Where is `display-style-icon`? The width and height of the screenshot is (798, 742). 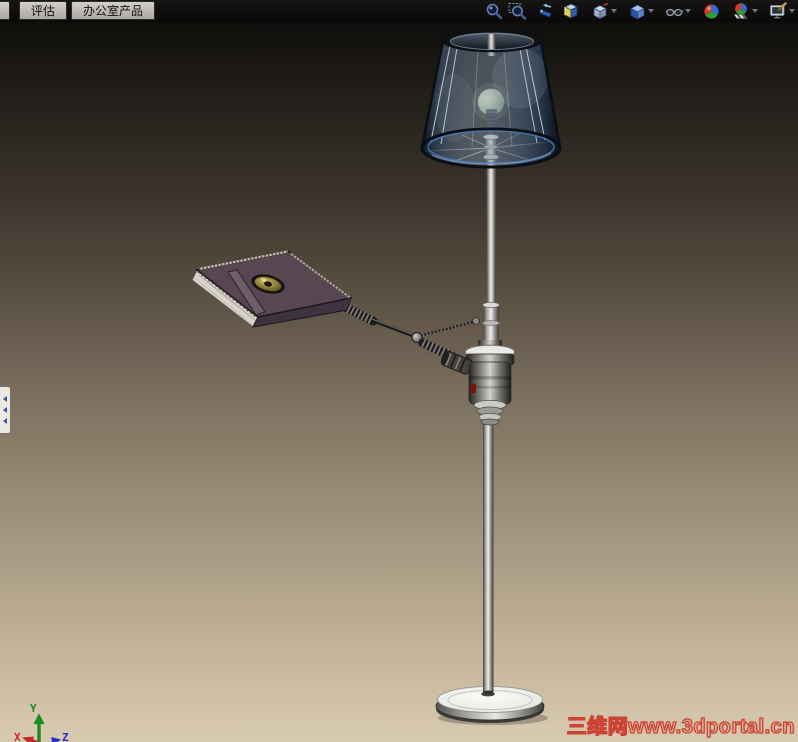
display-style-icon is located at coordinates (637, 12).